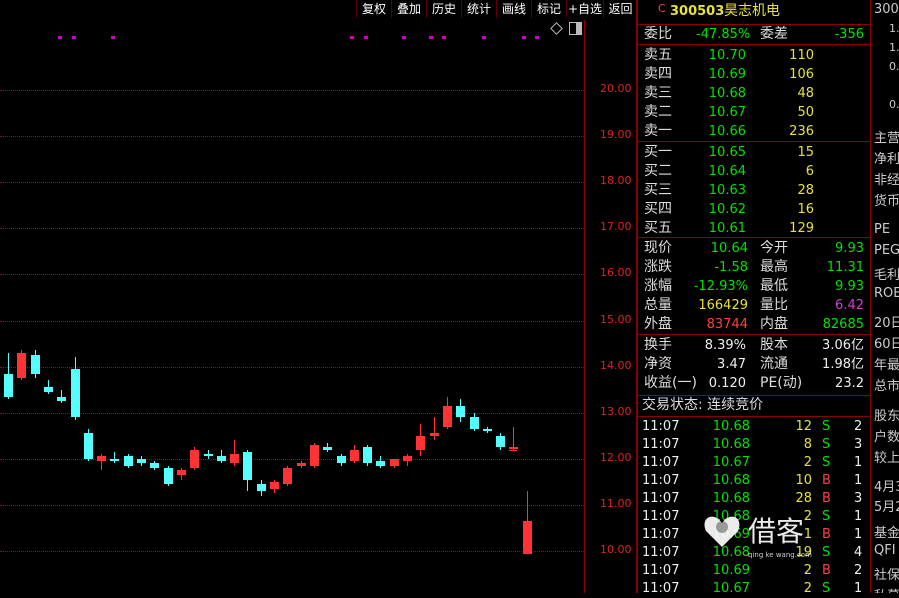 The height and width of the screenshot is (598, 899). I want to click on price-tick-label: 14.00, so click(616, 365).